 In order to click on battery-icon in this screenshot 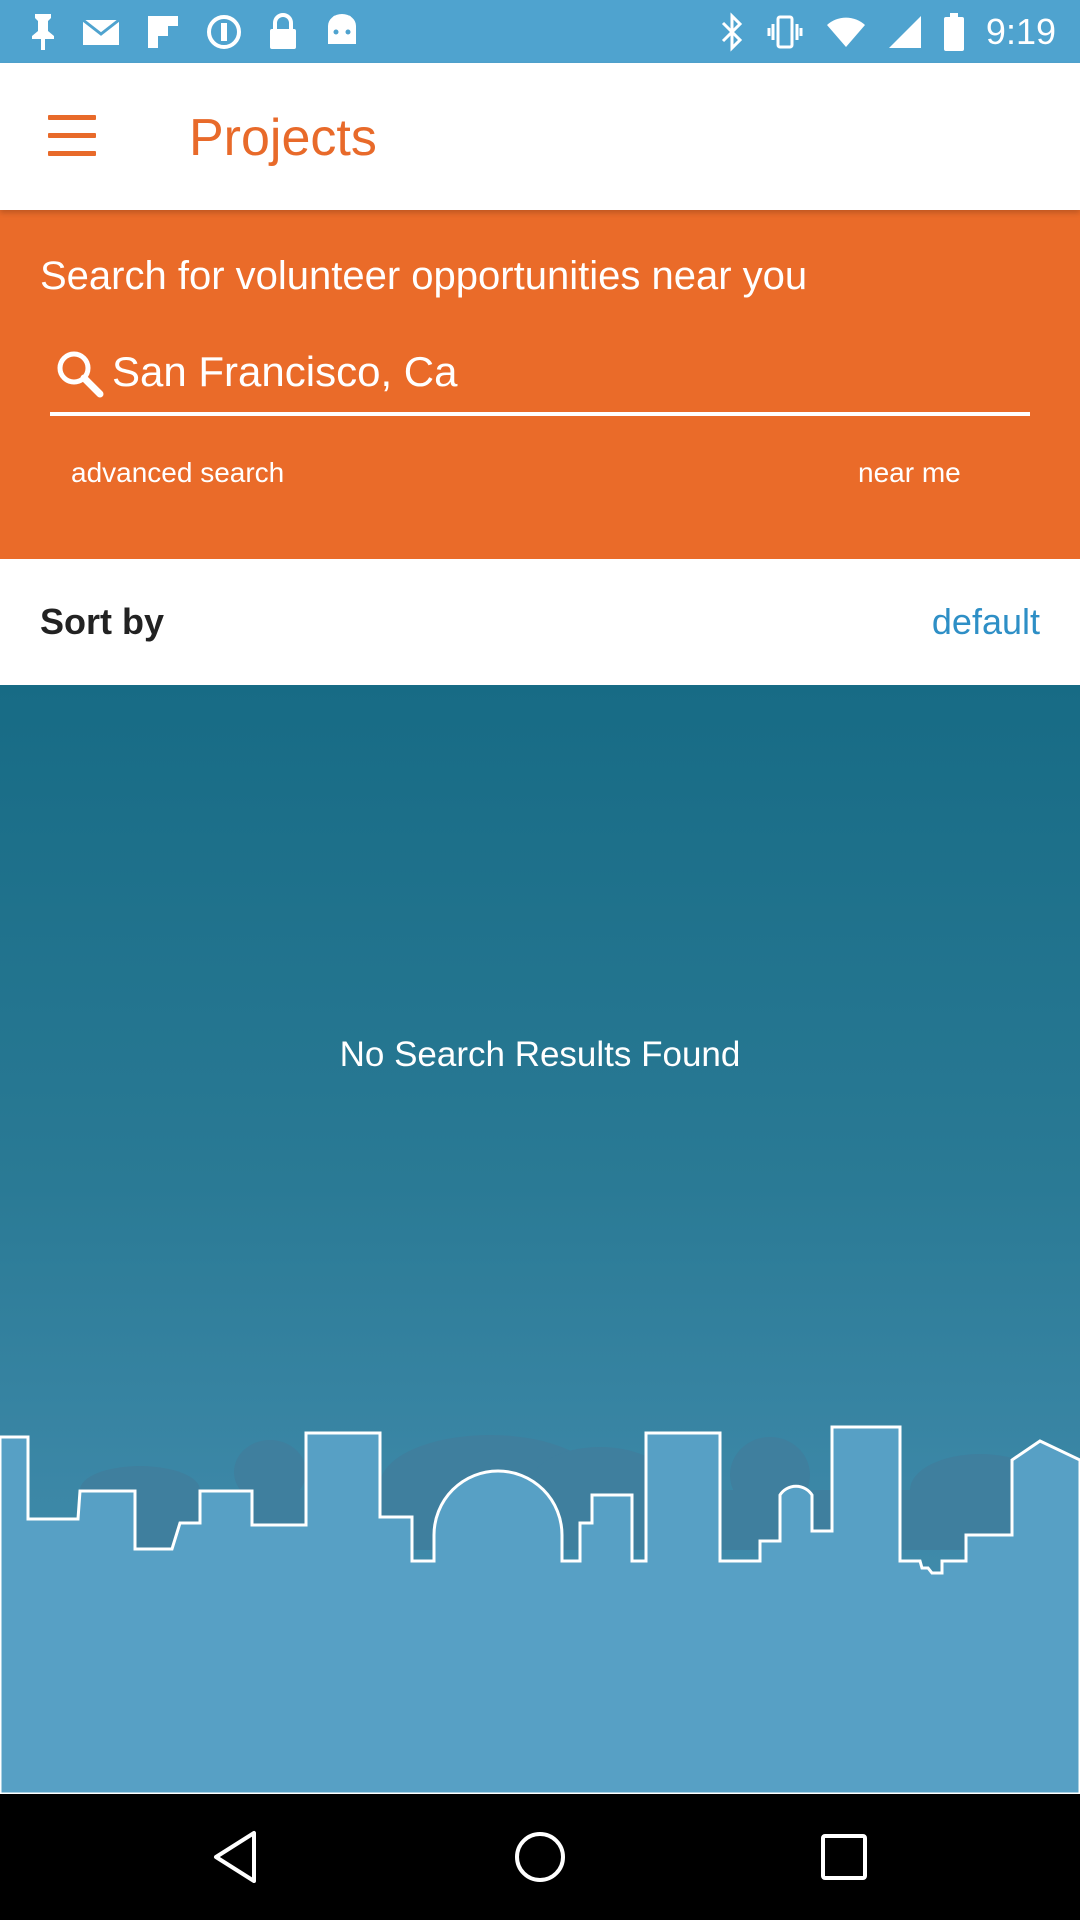, I will do `click(953, 32)`.